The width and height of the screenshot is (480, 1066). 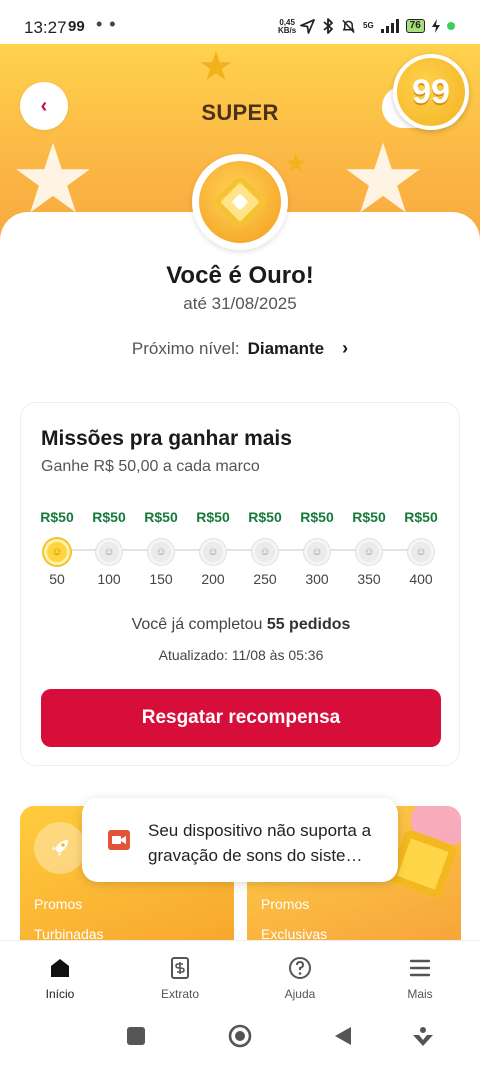 I want to click on milestone-count: 100, so click(x=109, y=579).